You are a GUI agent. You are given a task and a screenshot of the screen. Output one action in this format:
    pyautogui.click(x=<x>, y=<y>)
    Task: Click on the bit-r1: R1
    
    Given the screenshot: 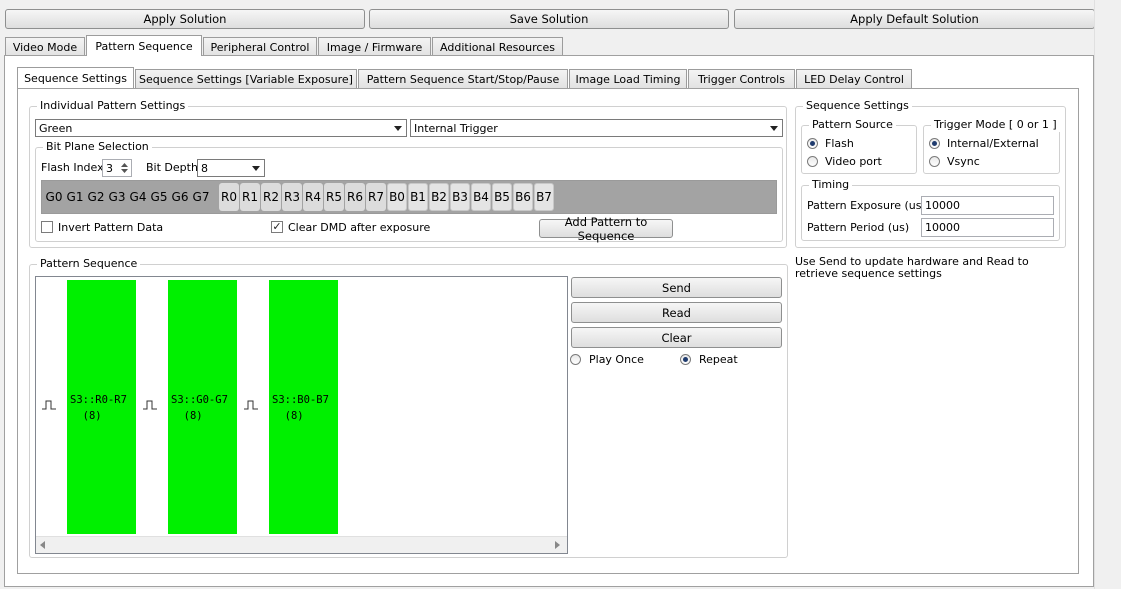 What is the action you would take?
    pyautogui.click(x=250, y=197)
    